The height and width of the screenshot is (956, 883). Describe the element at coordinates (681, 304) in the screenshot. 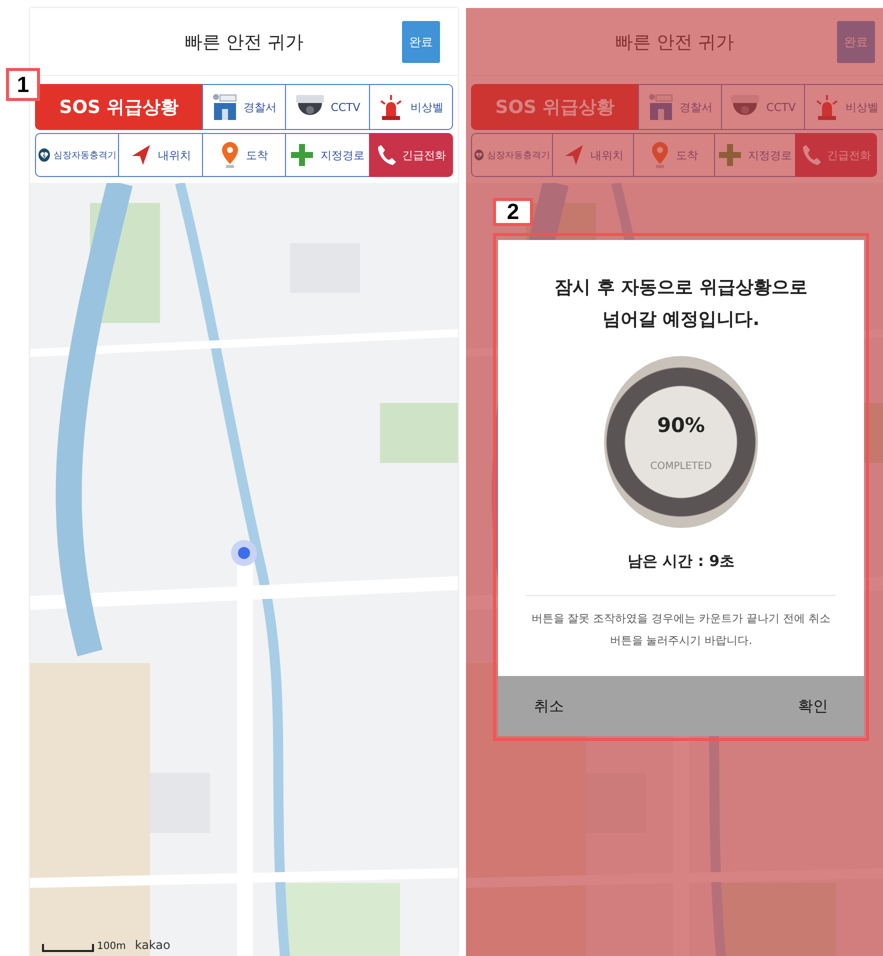

I see `dialog-title: 잠시 후 자동으로 위급상황으로 넘어갈 예정입니다.` at that location.